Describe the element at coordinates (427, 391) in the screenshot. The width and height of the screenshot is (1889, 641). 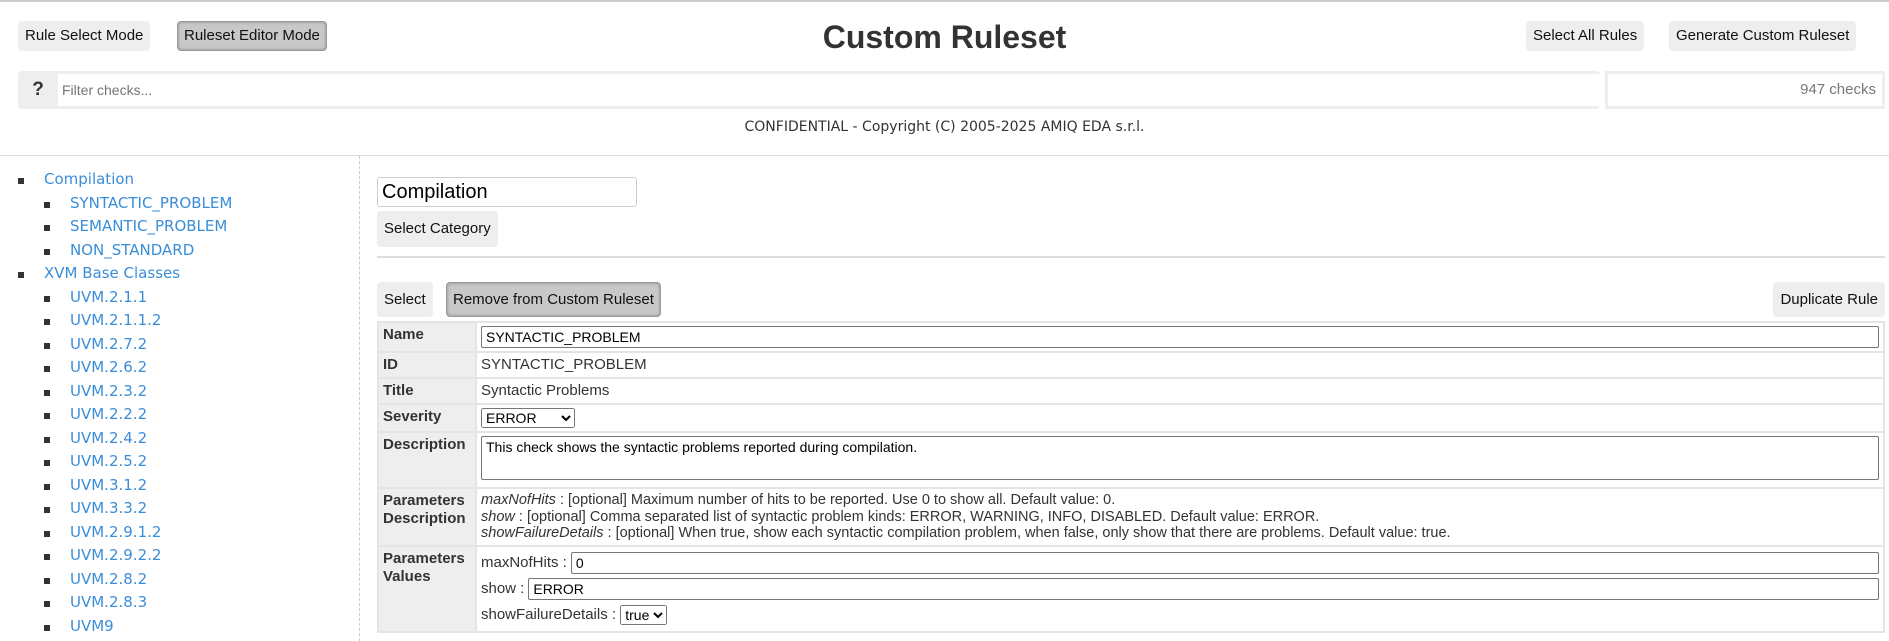
I see `title-label: Title` at that location.